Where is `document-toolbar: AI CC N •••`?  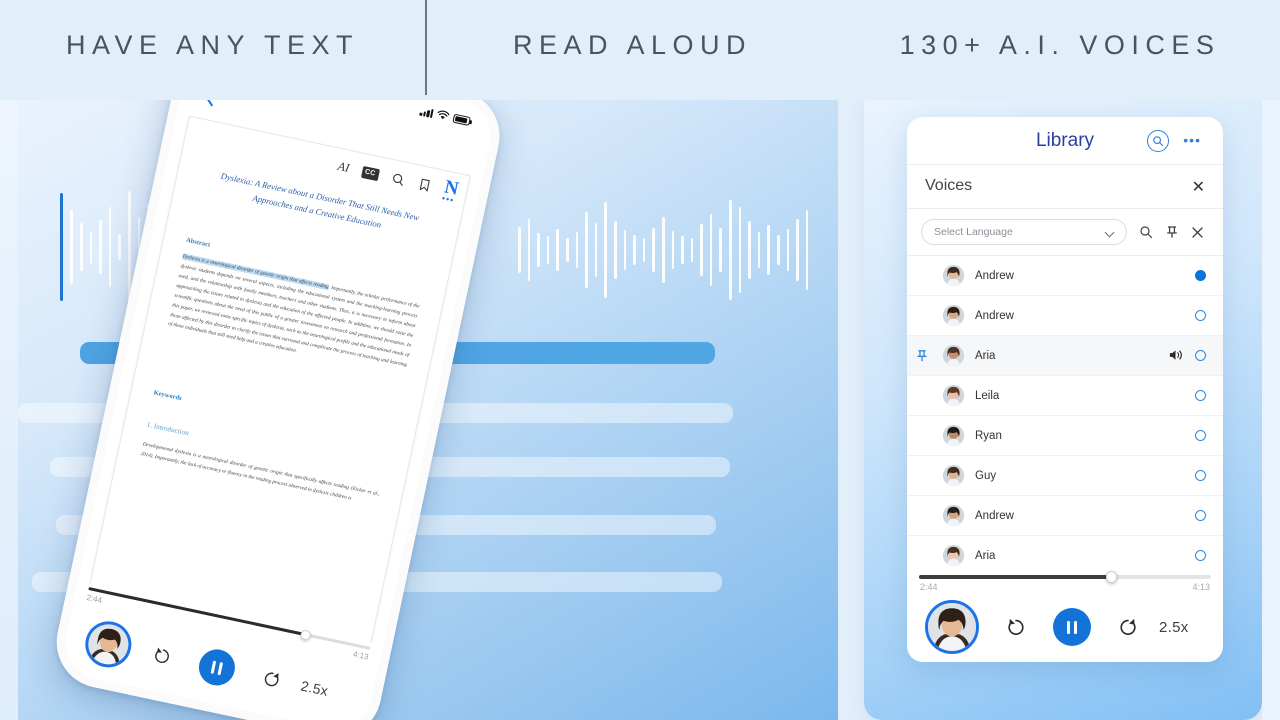
document-toolbar: AI CC N ••• is located at coordinates (397, 180).